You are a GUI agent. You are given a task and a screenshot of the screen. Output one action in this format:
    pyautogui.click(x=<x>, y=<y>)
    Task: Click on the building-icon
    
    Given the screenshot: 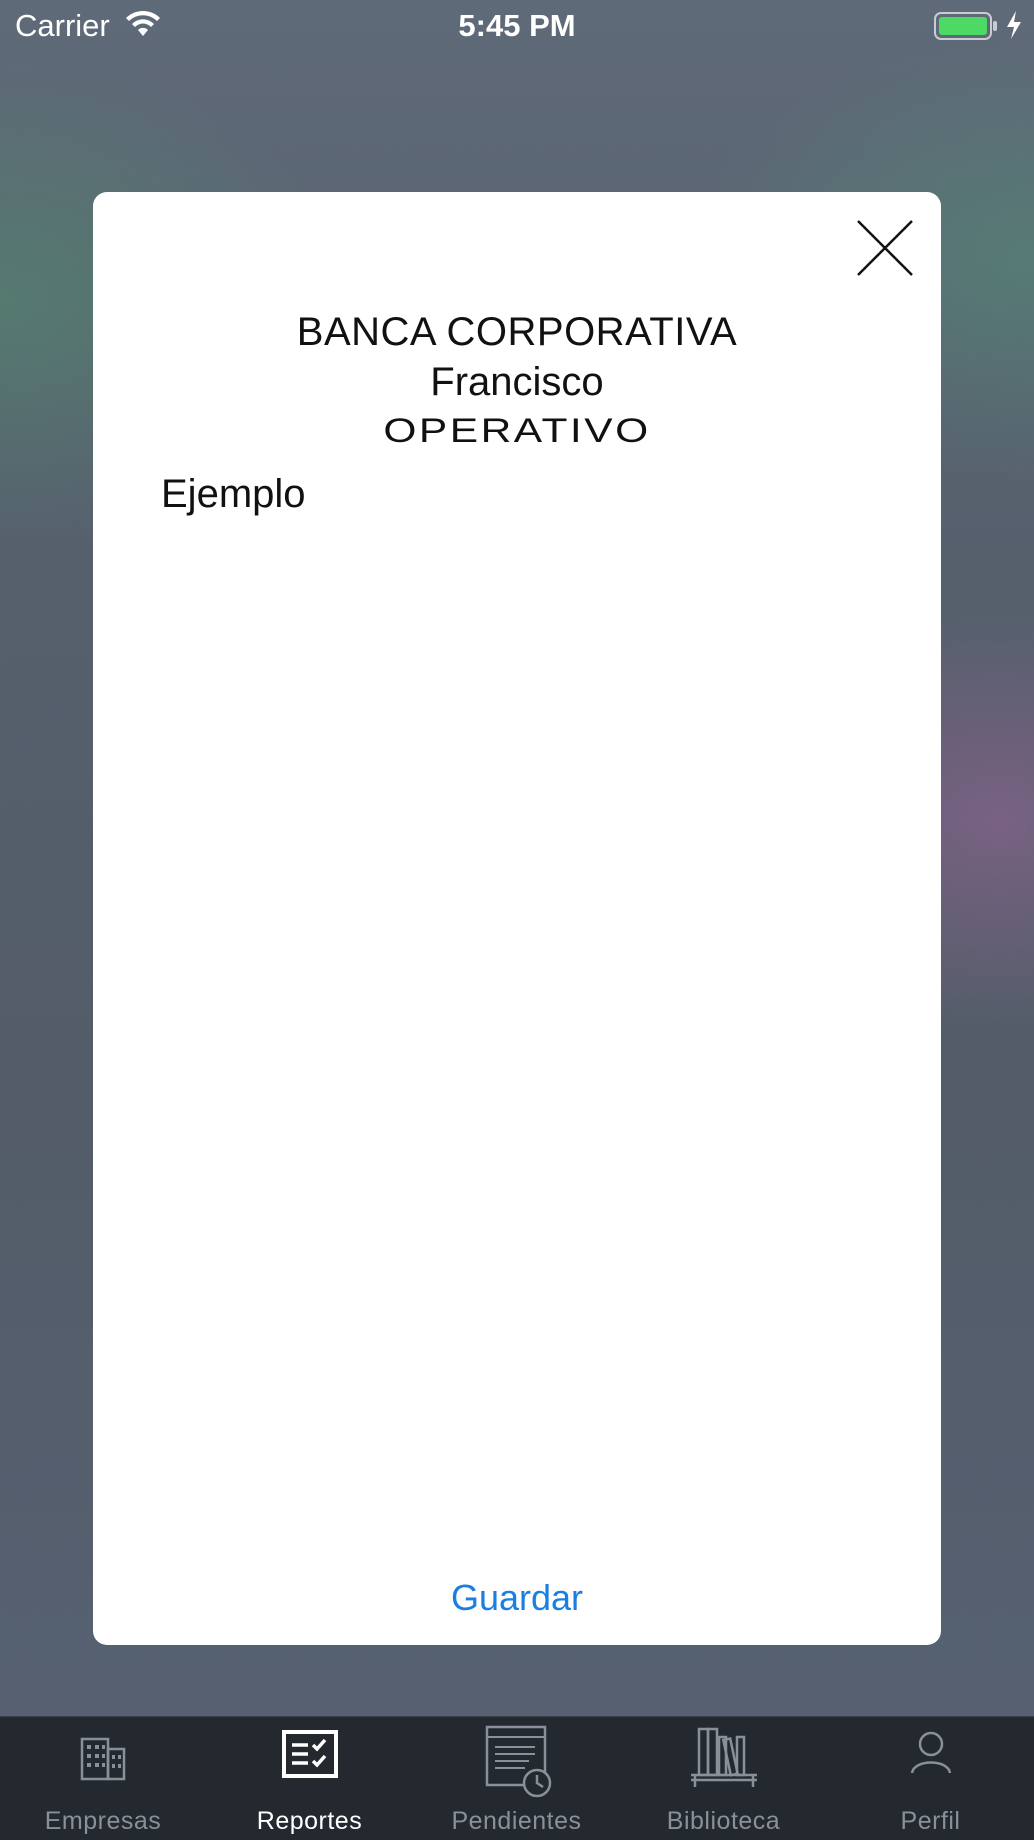 What is the action you would take?
    pyautogui.click(x=103, y=1757)
    